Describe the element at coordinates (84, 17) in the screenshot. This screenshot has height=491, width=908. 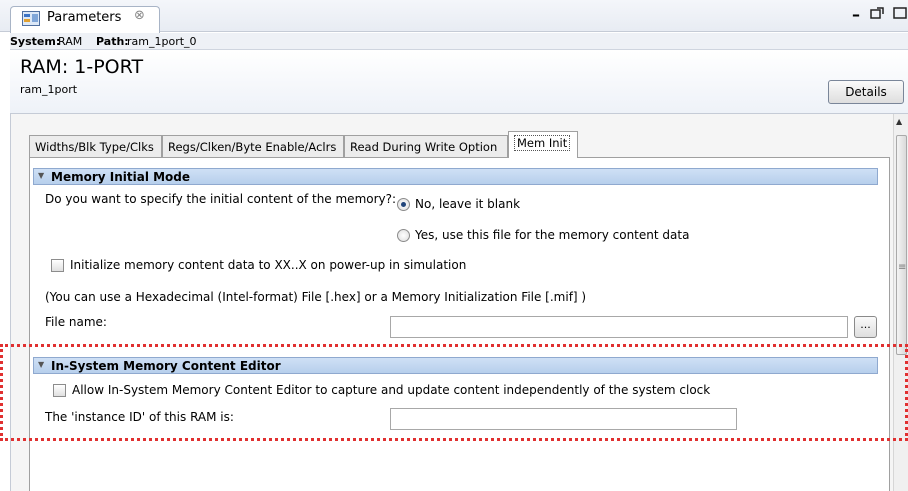
I see `parameters-view-title: Parameters` at that location.